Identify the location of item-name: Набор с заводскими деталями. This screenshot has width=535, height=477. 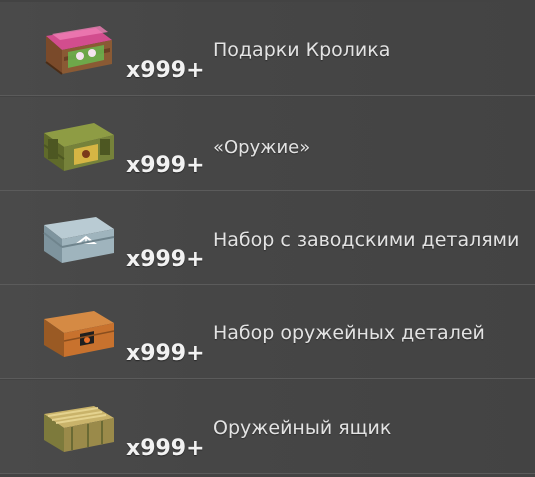
(366, 240).